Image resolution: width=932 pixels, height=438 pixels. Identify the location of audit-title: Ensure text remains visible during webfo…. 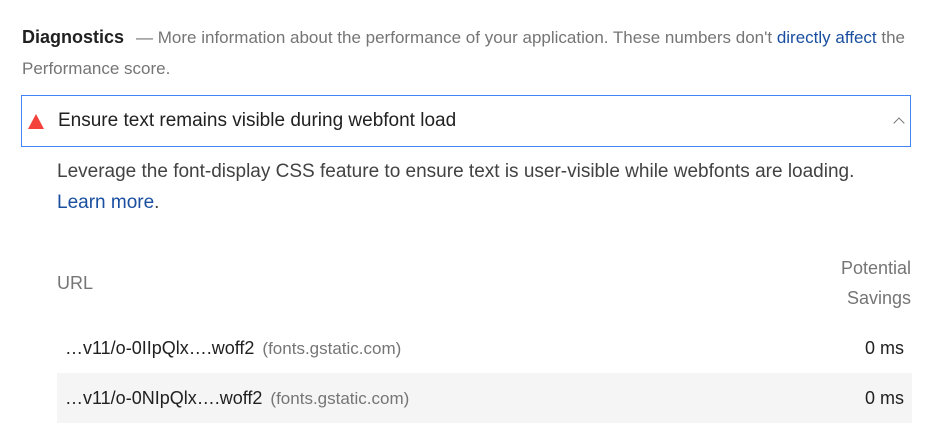
(257, 120).